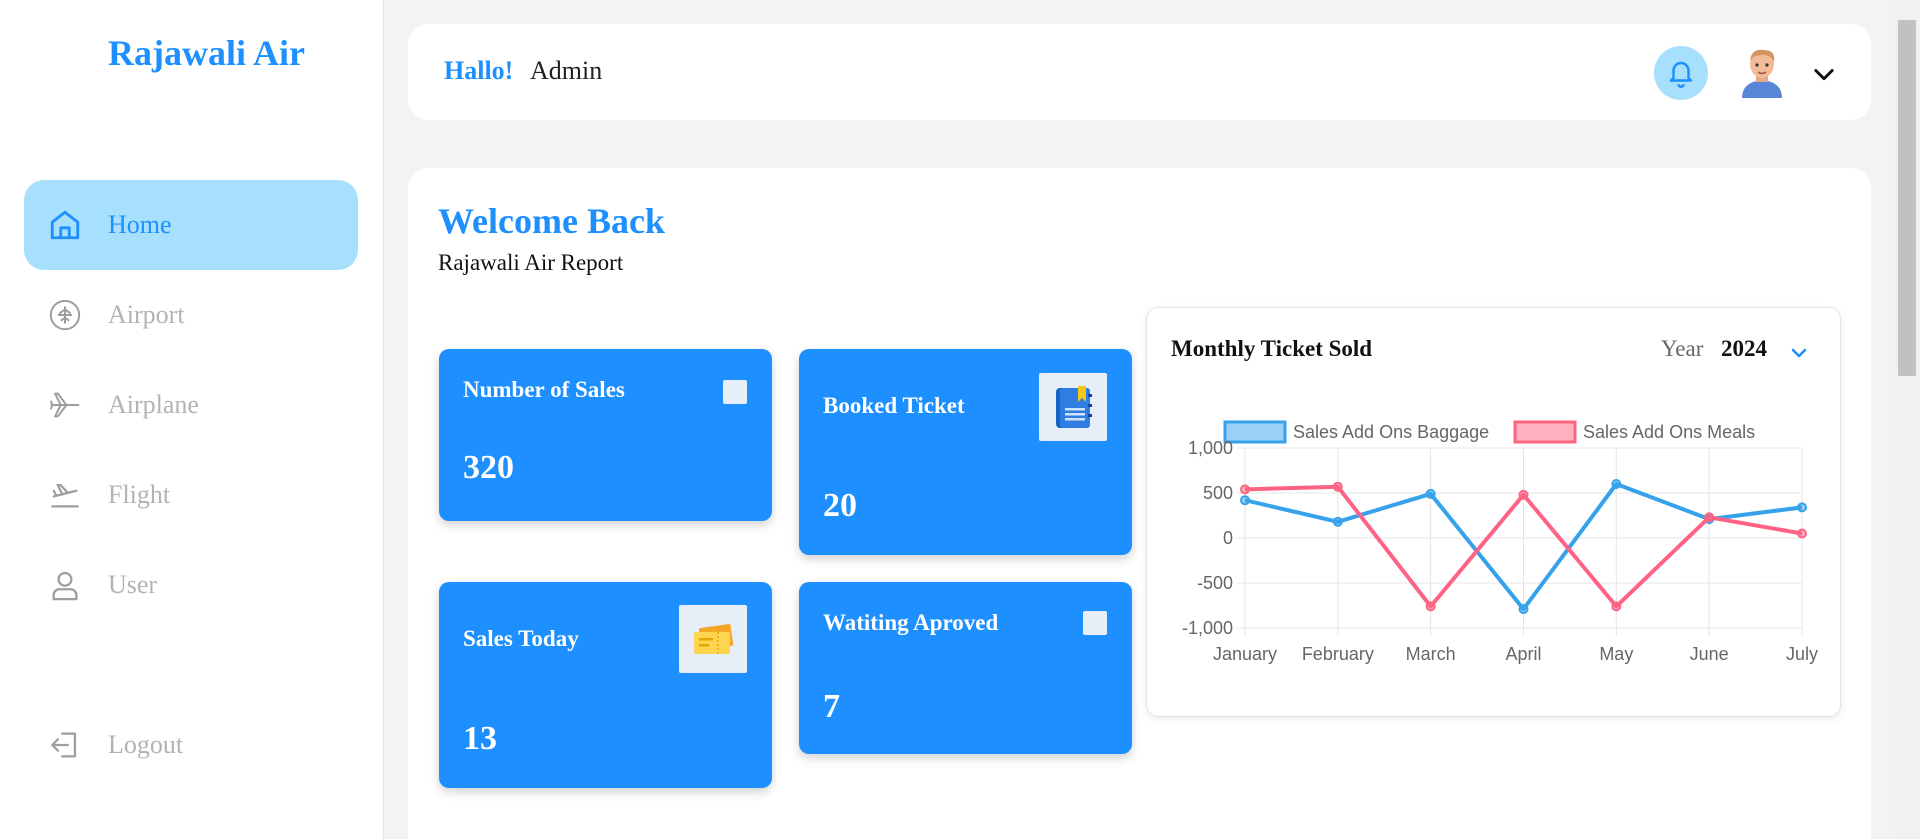 Image resolution: width=1920 pixels, height=839 pixels. Describe the element at coordinates (894, 405) in the screenshot. I see `card-title: Booked Ticket` at that location.